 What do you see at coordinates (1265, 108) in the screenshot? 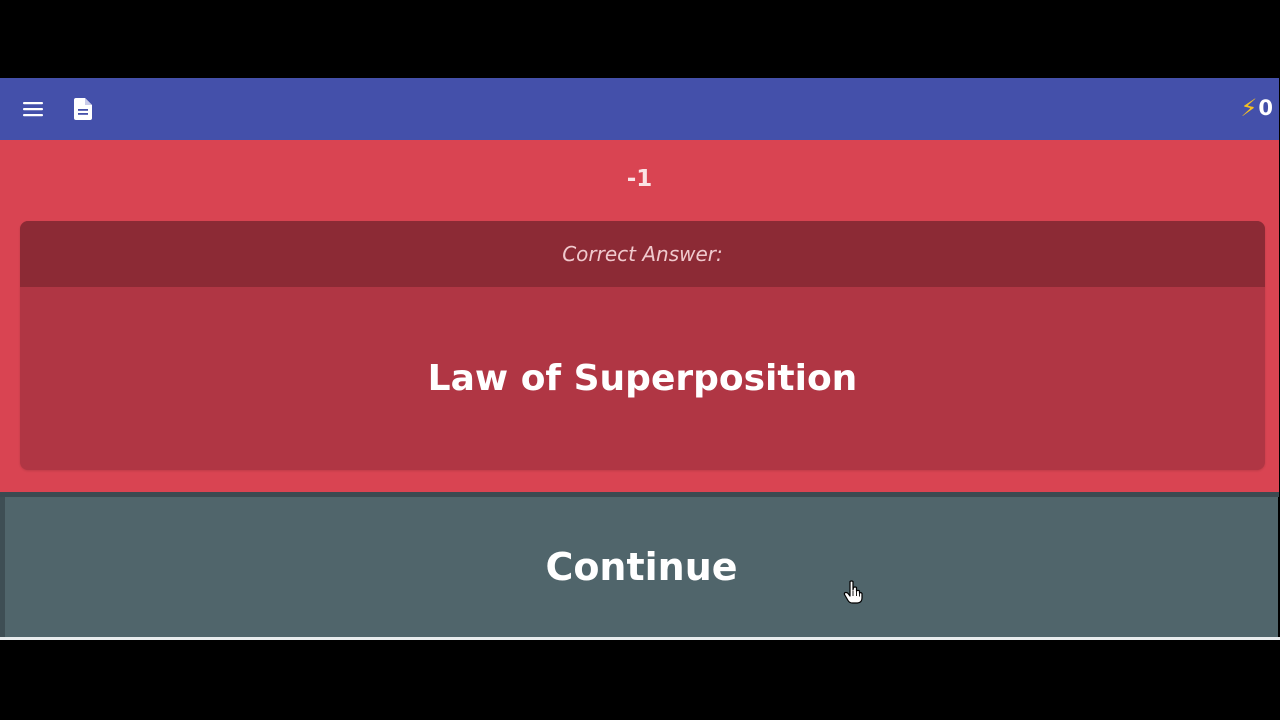
I see `energy-count: 0` at bounding box center [1265, 108].